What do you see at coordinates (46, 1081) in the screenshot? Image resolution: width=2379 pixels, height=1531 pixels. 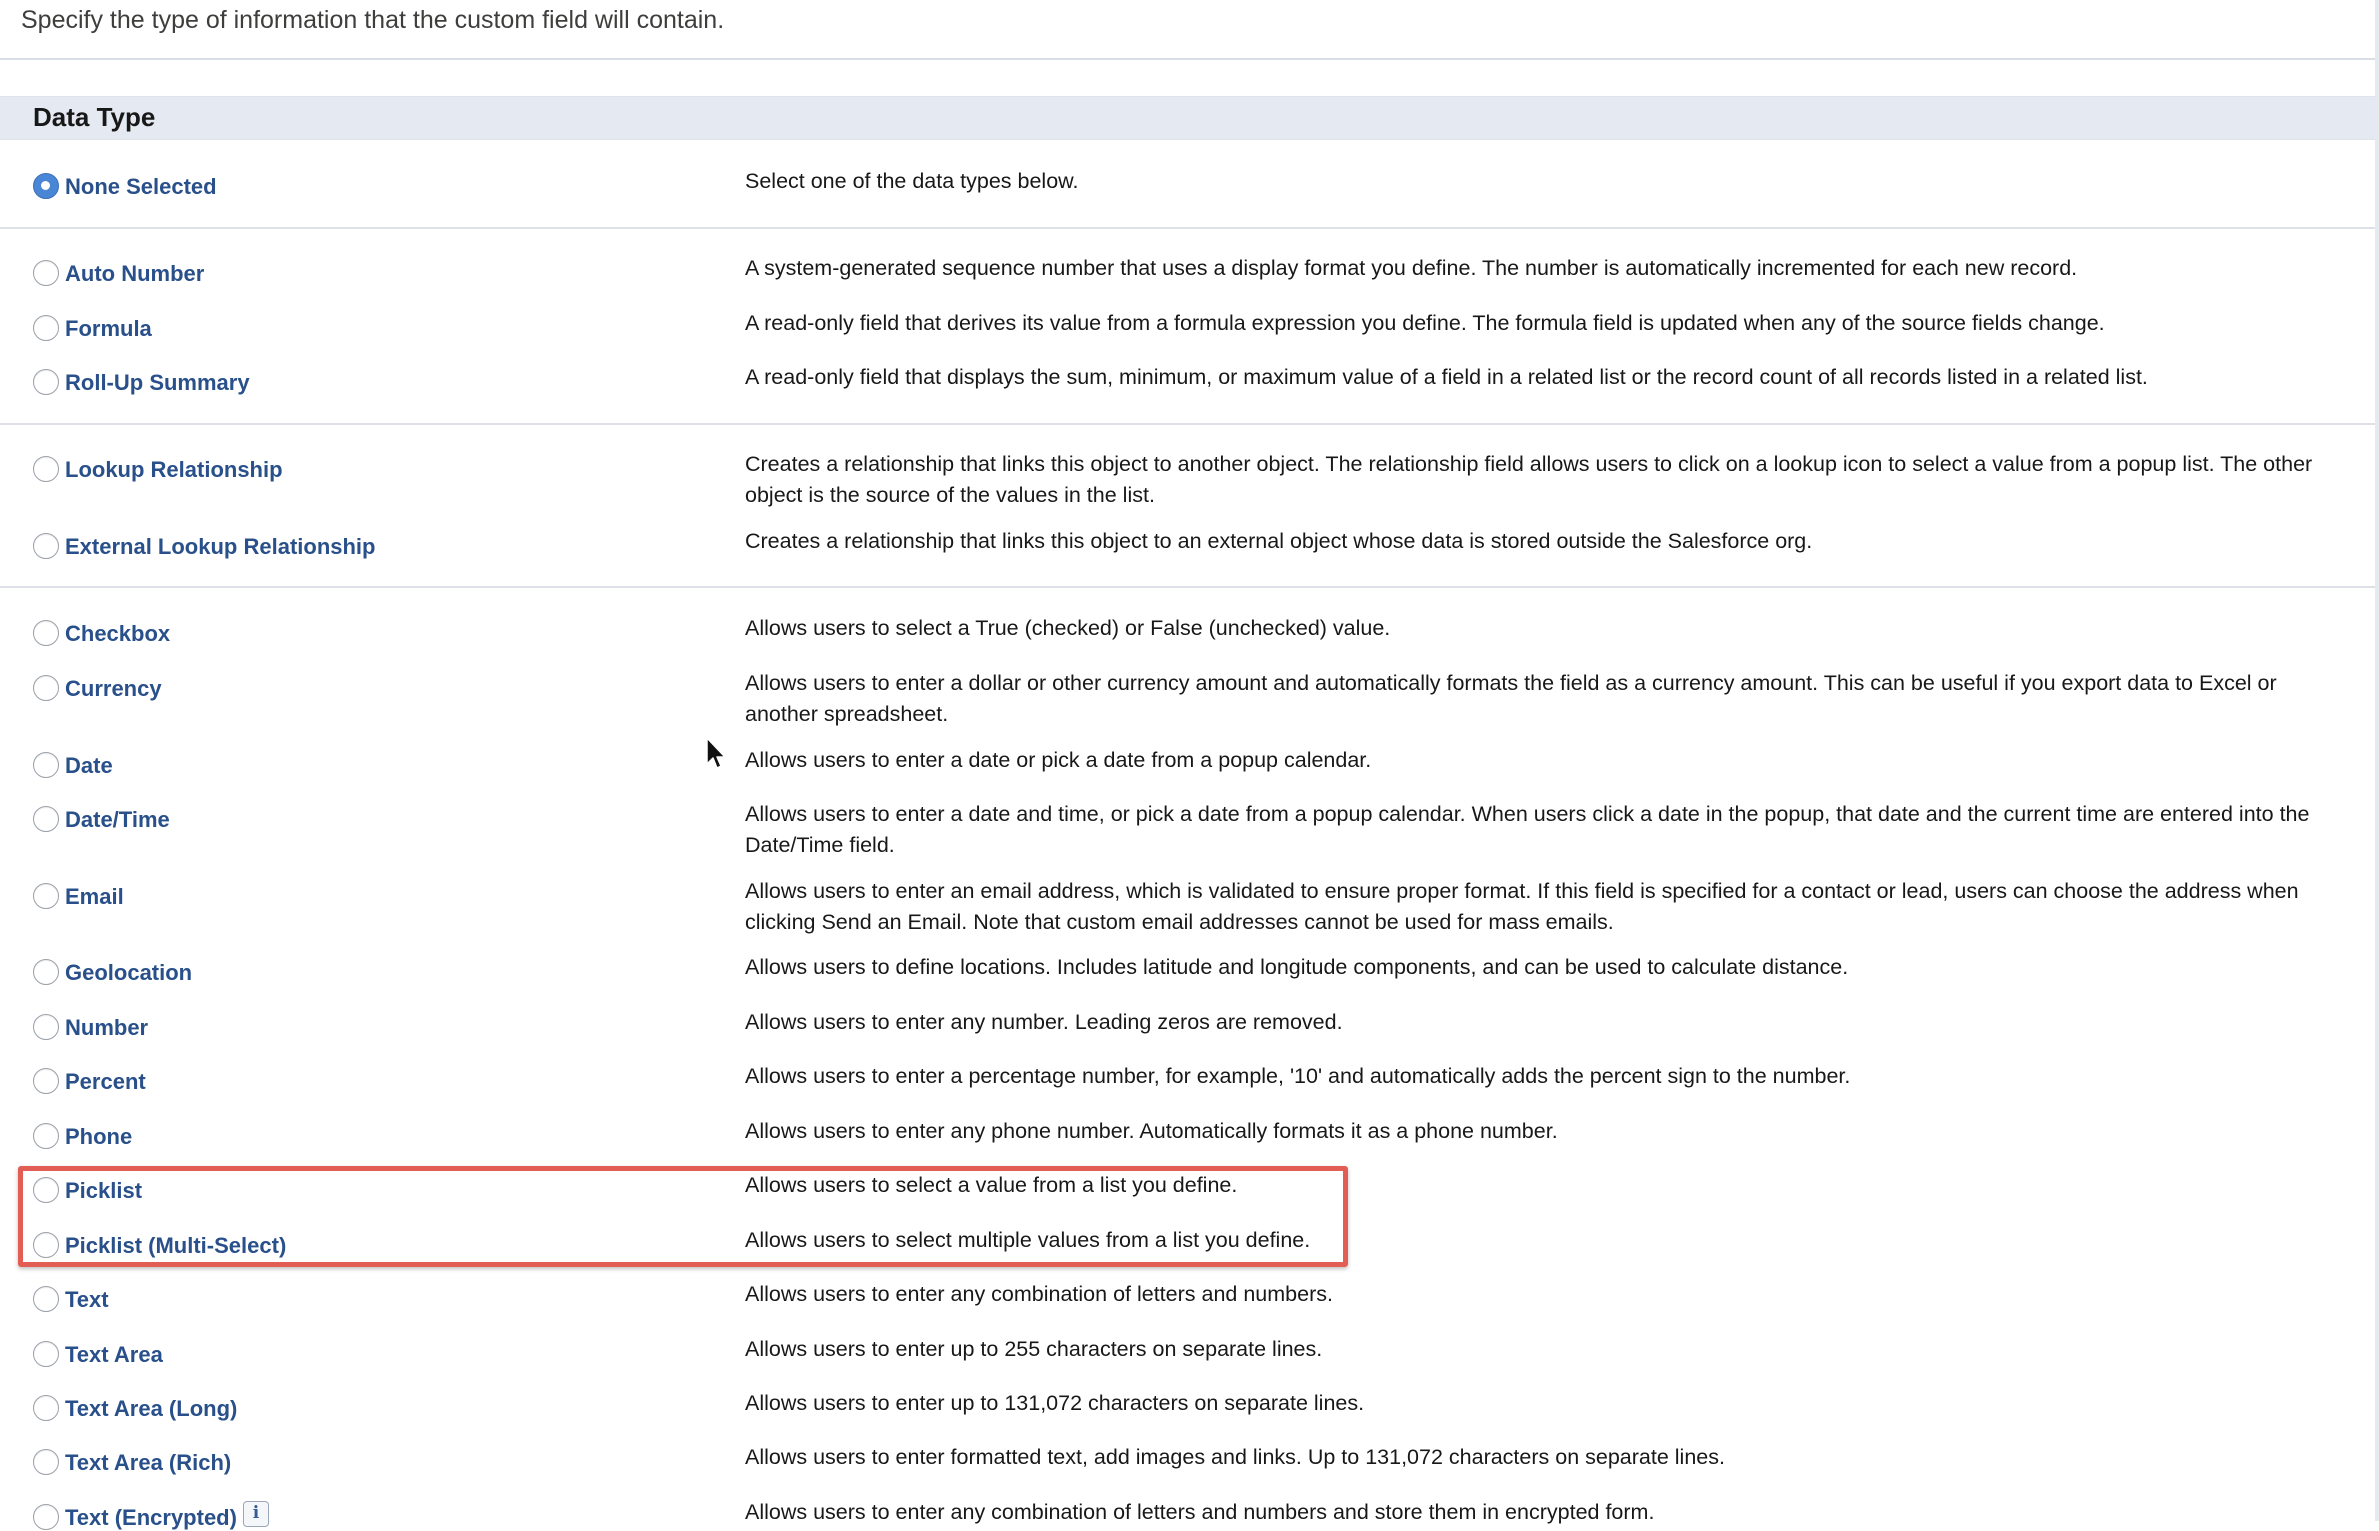 I see `radio-percent` at bounding box center [46, 1081].